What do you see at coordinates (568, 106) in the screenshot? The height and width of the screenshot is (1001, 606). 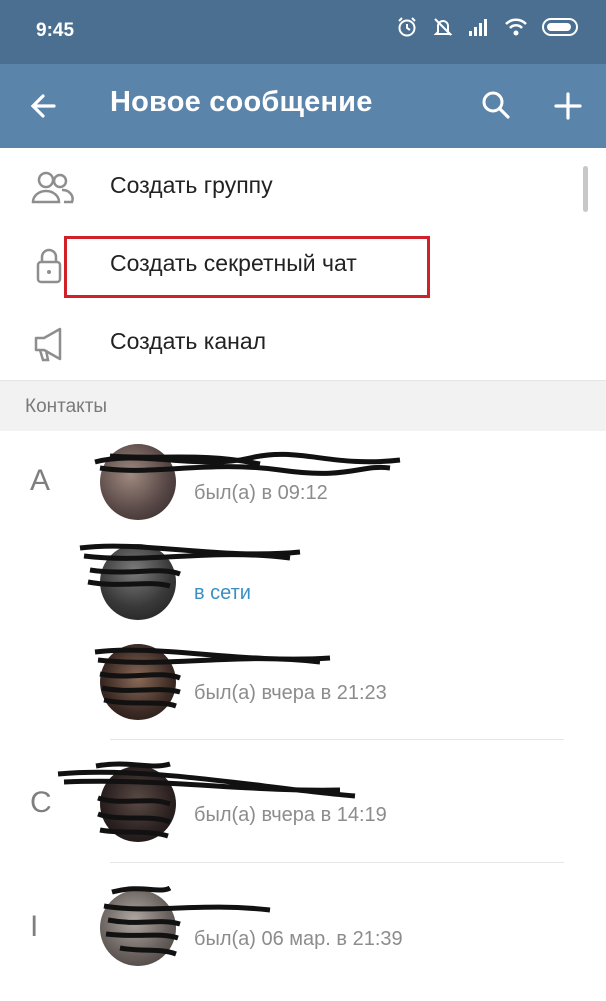 I see `plus-icon` at bounding box center [568, 106].